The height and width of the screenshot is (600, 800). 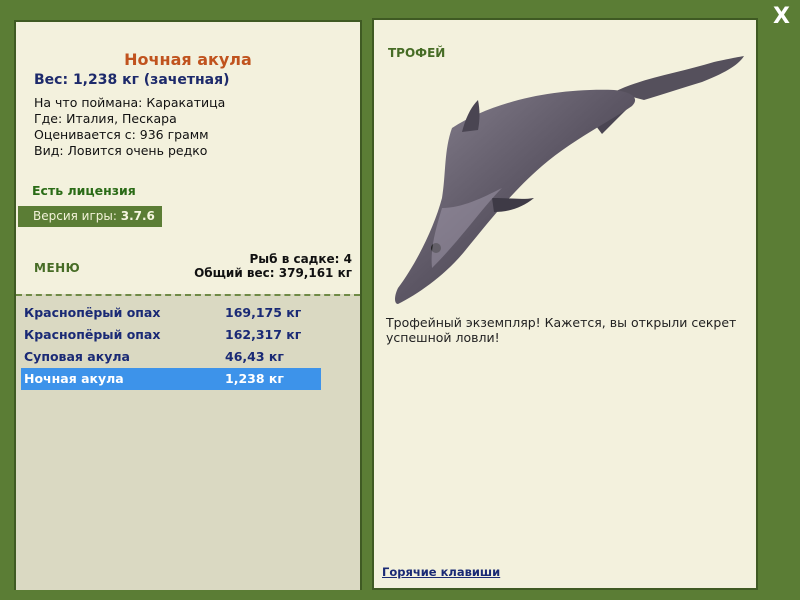 I want to click on menu-button: МЕНЮ, so click(x=57, y=268).